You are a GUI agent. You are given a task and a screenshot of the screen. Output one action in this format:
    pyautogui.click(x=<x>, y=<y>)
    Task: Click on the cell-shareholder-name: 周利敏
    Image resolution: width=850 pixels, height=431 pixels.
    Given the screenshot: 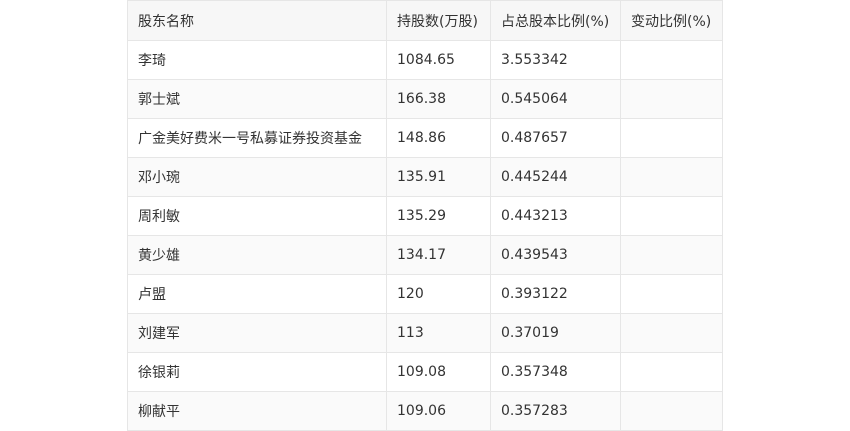 What is the action you would take?
    pyautogui.click(x=257, y=216)
    